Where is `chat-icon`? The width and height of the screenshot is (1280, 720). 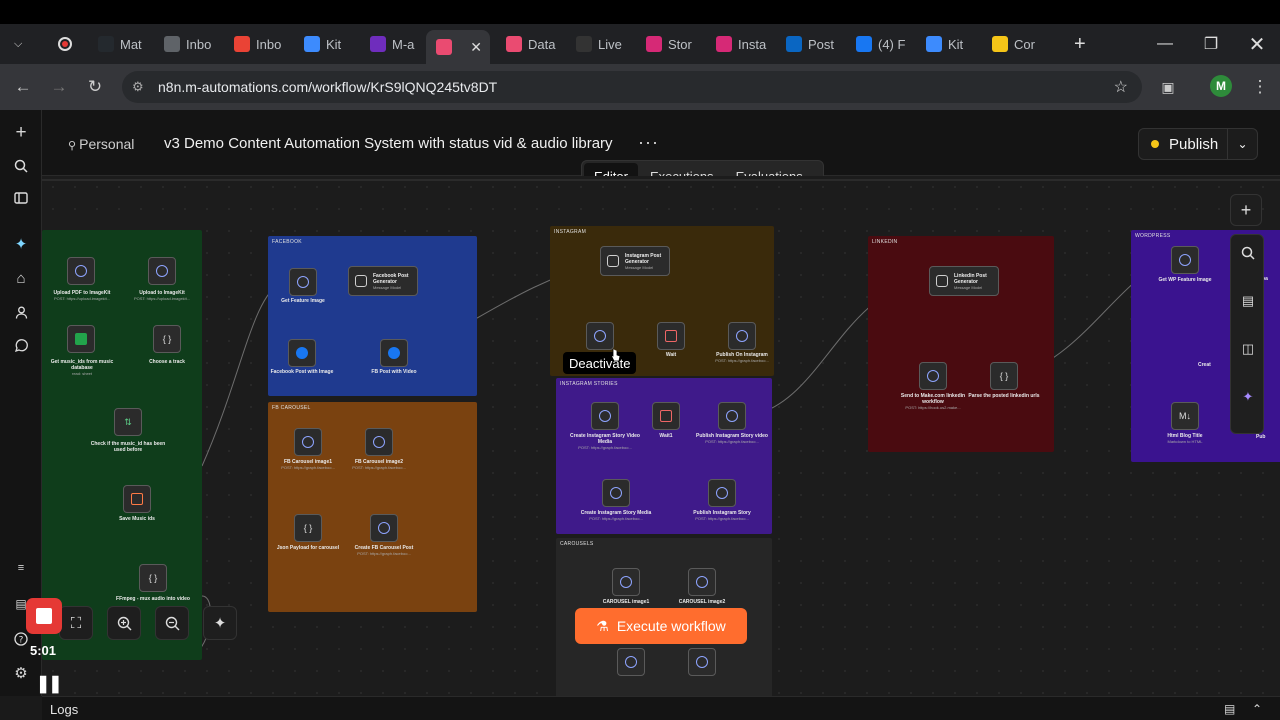 chat-icon is located at coordinates (21, 346).